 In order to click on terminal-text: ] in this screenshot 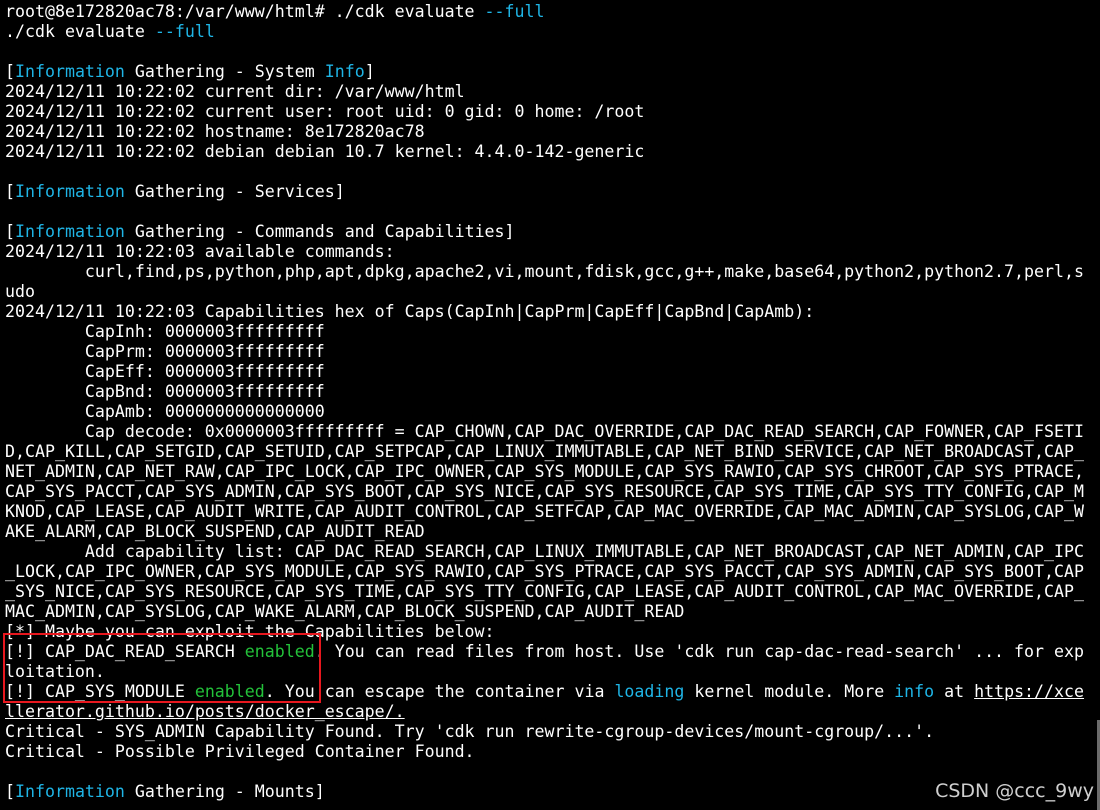, I will do `click(369, 71)`.